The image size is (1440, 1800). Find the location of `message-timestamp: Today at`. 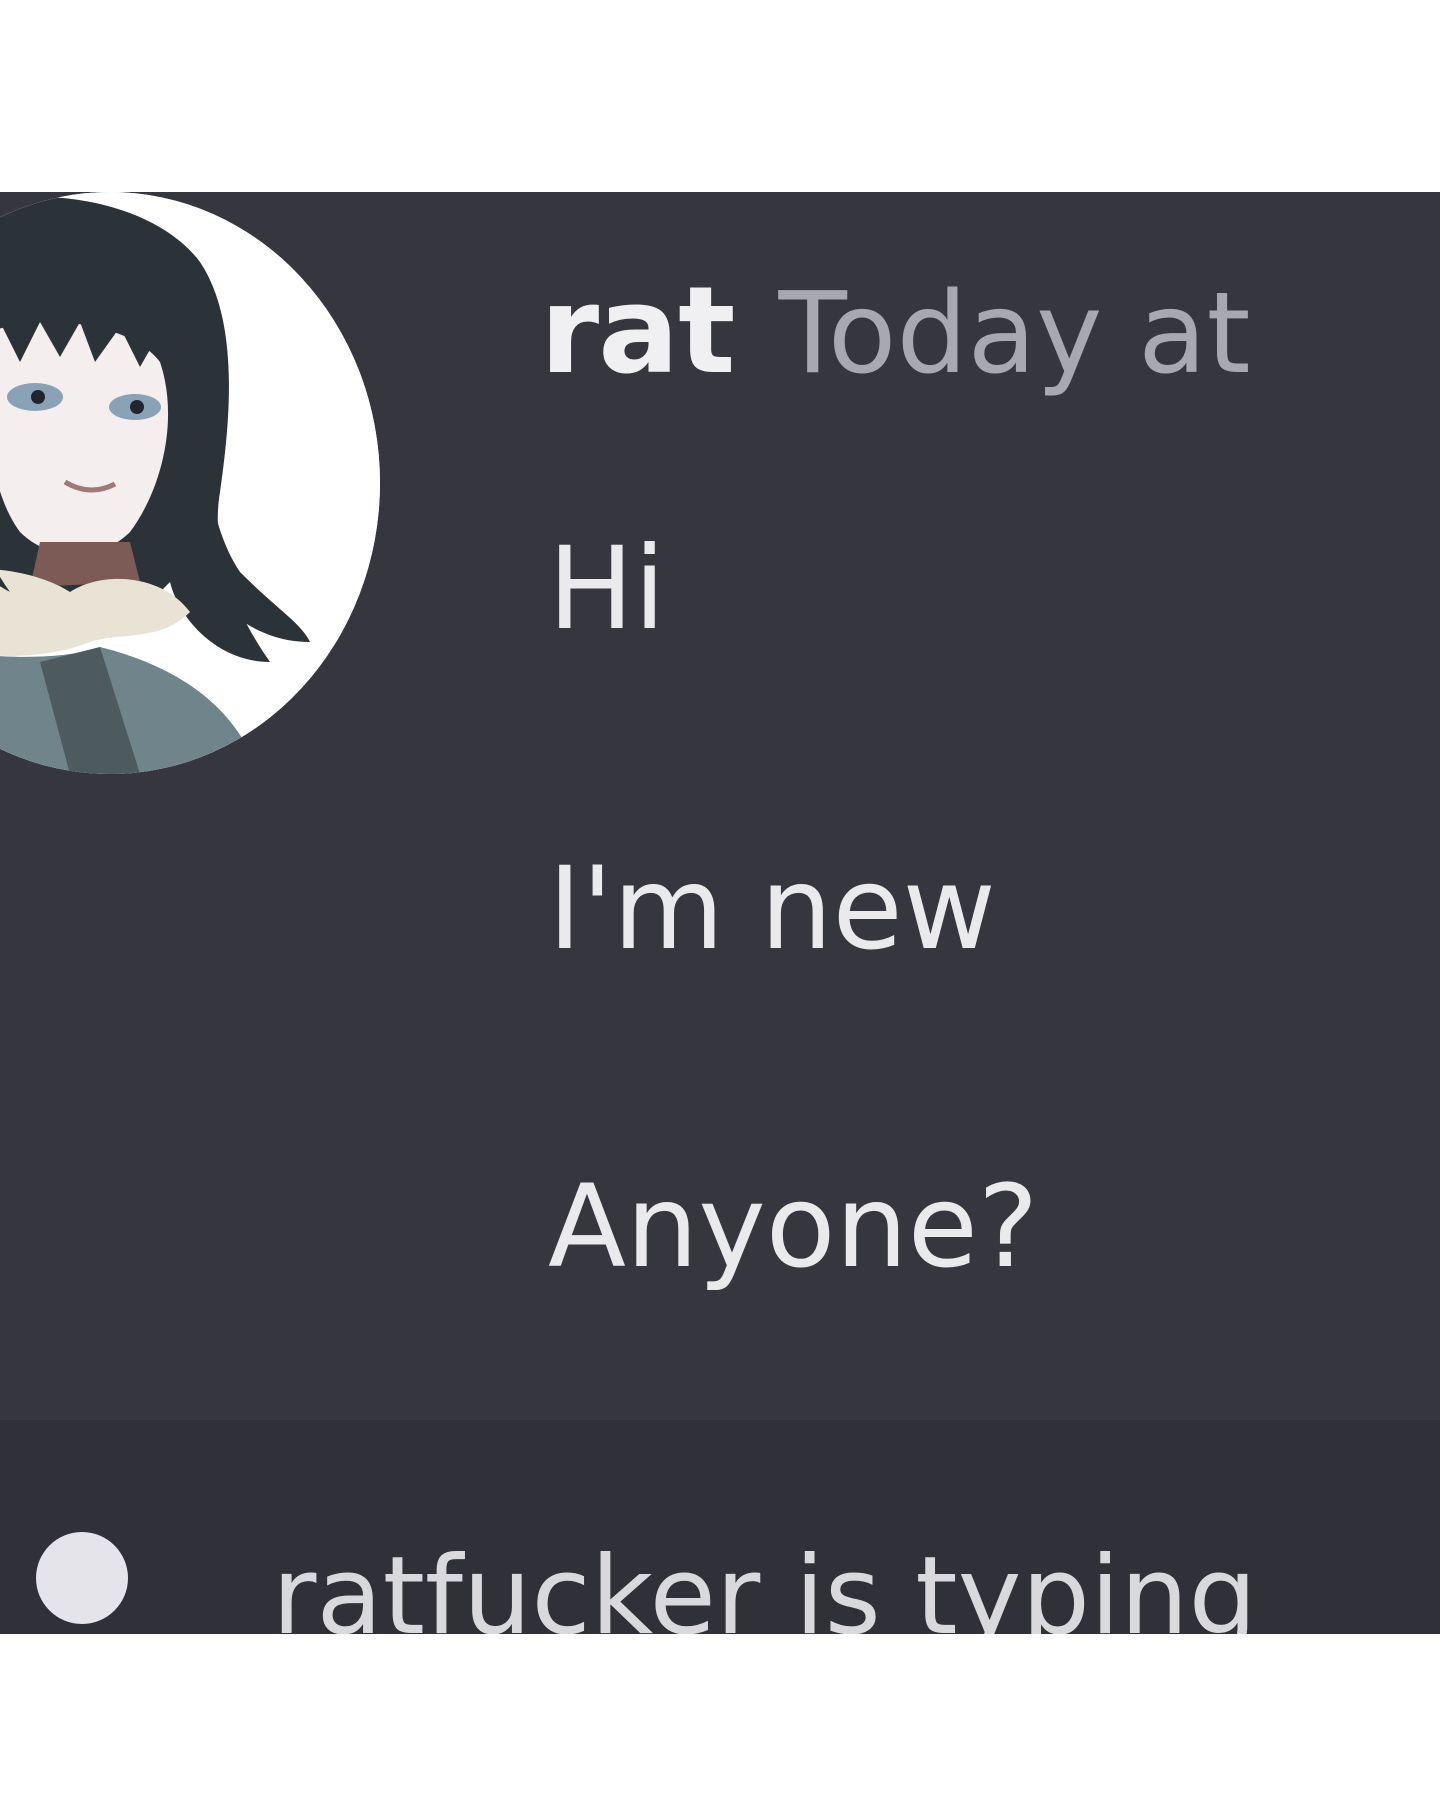

message-timestamp: Today at is located at coordinates (1014, 334).